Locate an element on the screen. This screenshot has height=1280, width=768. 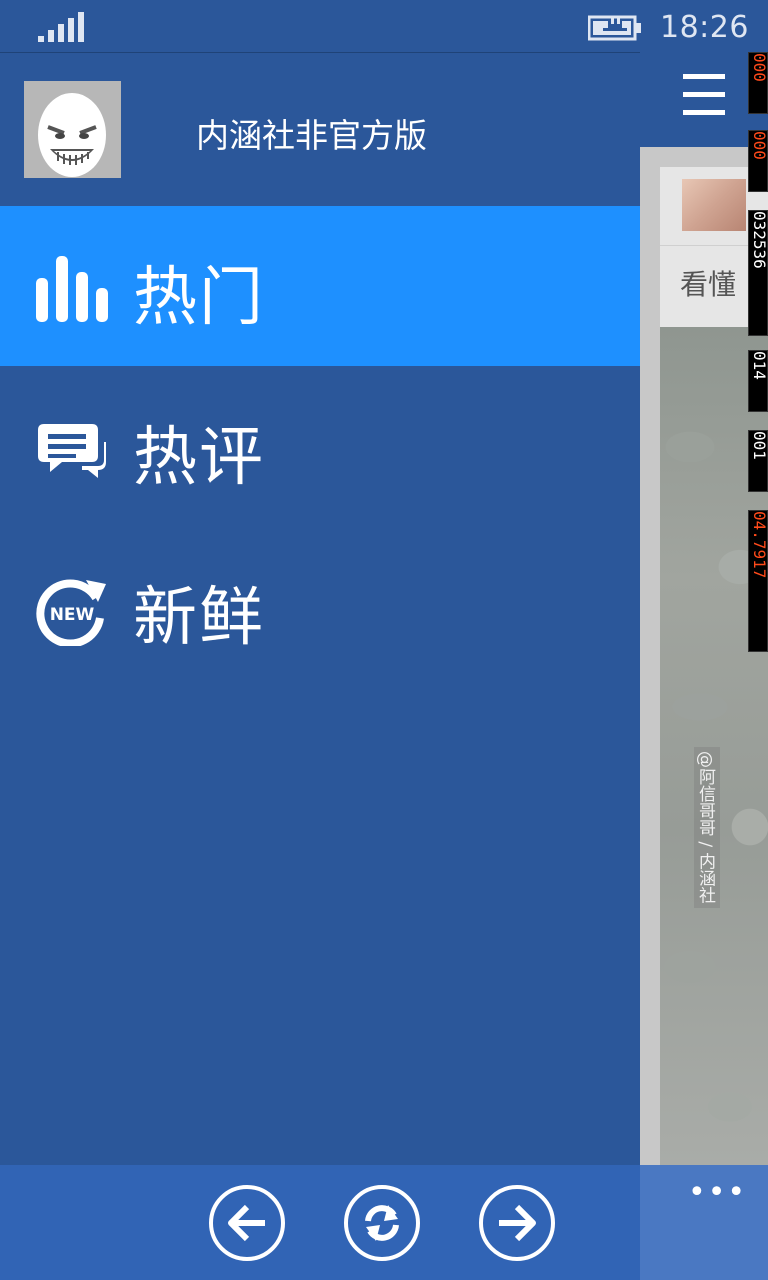
new-refresh-icon: NEW is located at coordinates (71, 612).